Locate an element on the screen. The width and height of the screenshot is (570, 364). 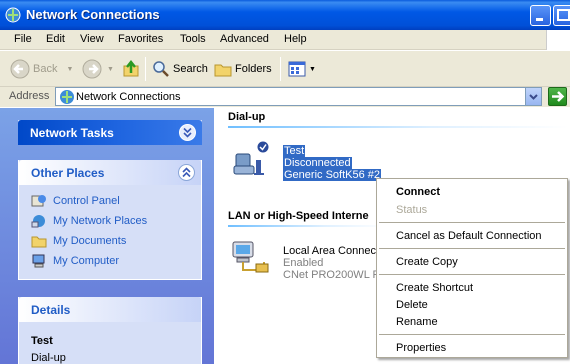
computer-icon is located at coordinates (38, 261).